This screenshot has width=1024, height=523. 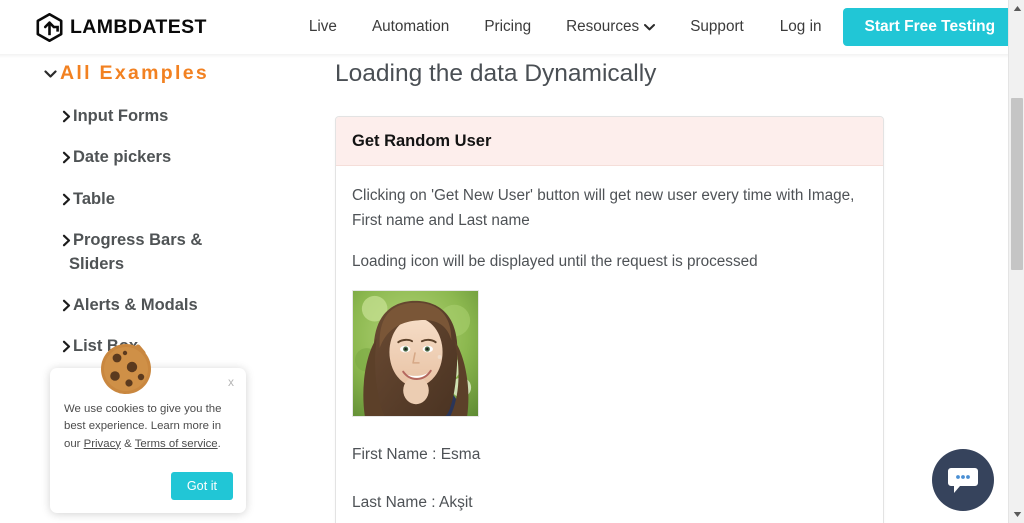 What do you see at coordinates (181, 157) in the screenshot?
I see `sidebar-item-date-pickers: Date pickers` at bounding box center [181, 157].